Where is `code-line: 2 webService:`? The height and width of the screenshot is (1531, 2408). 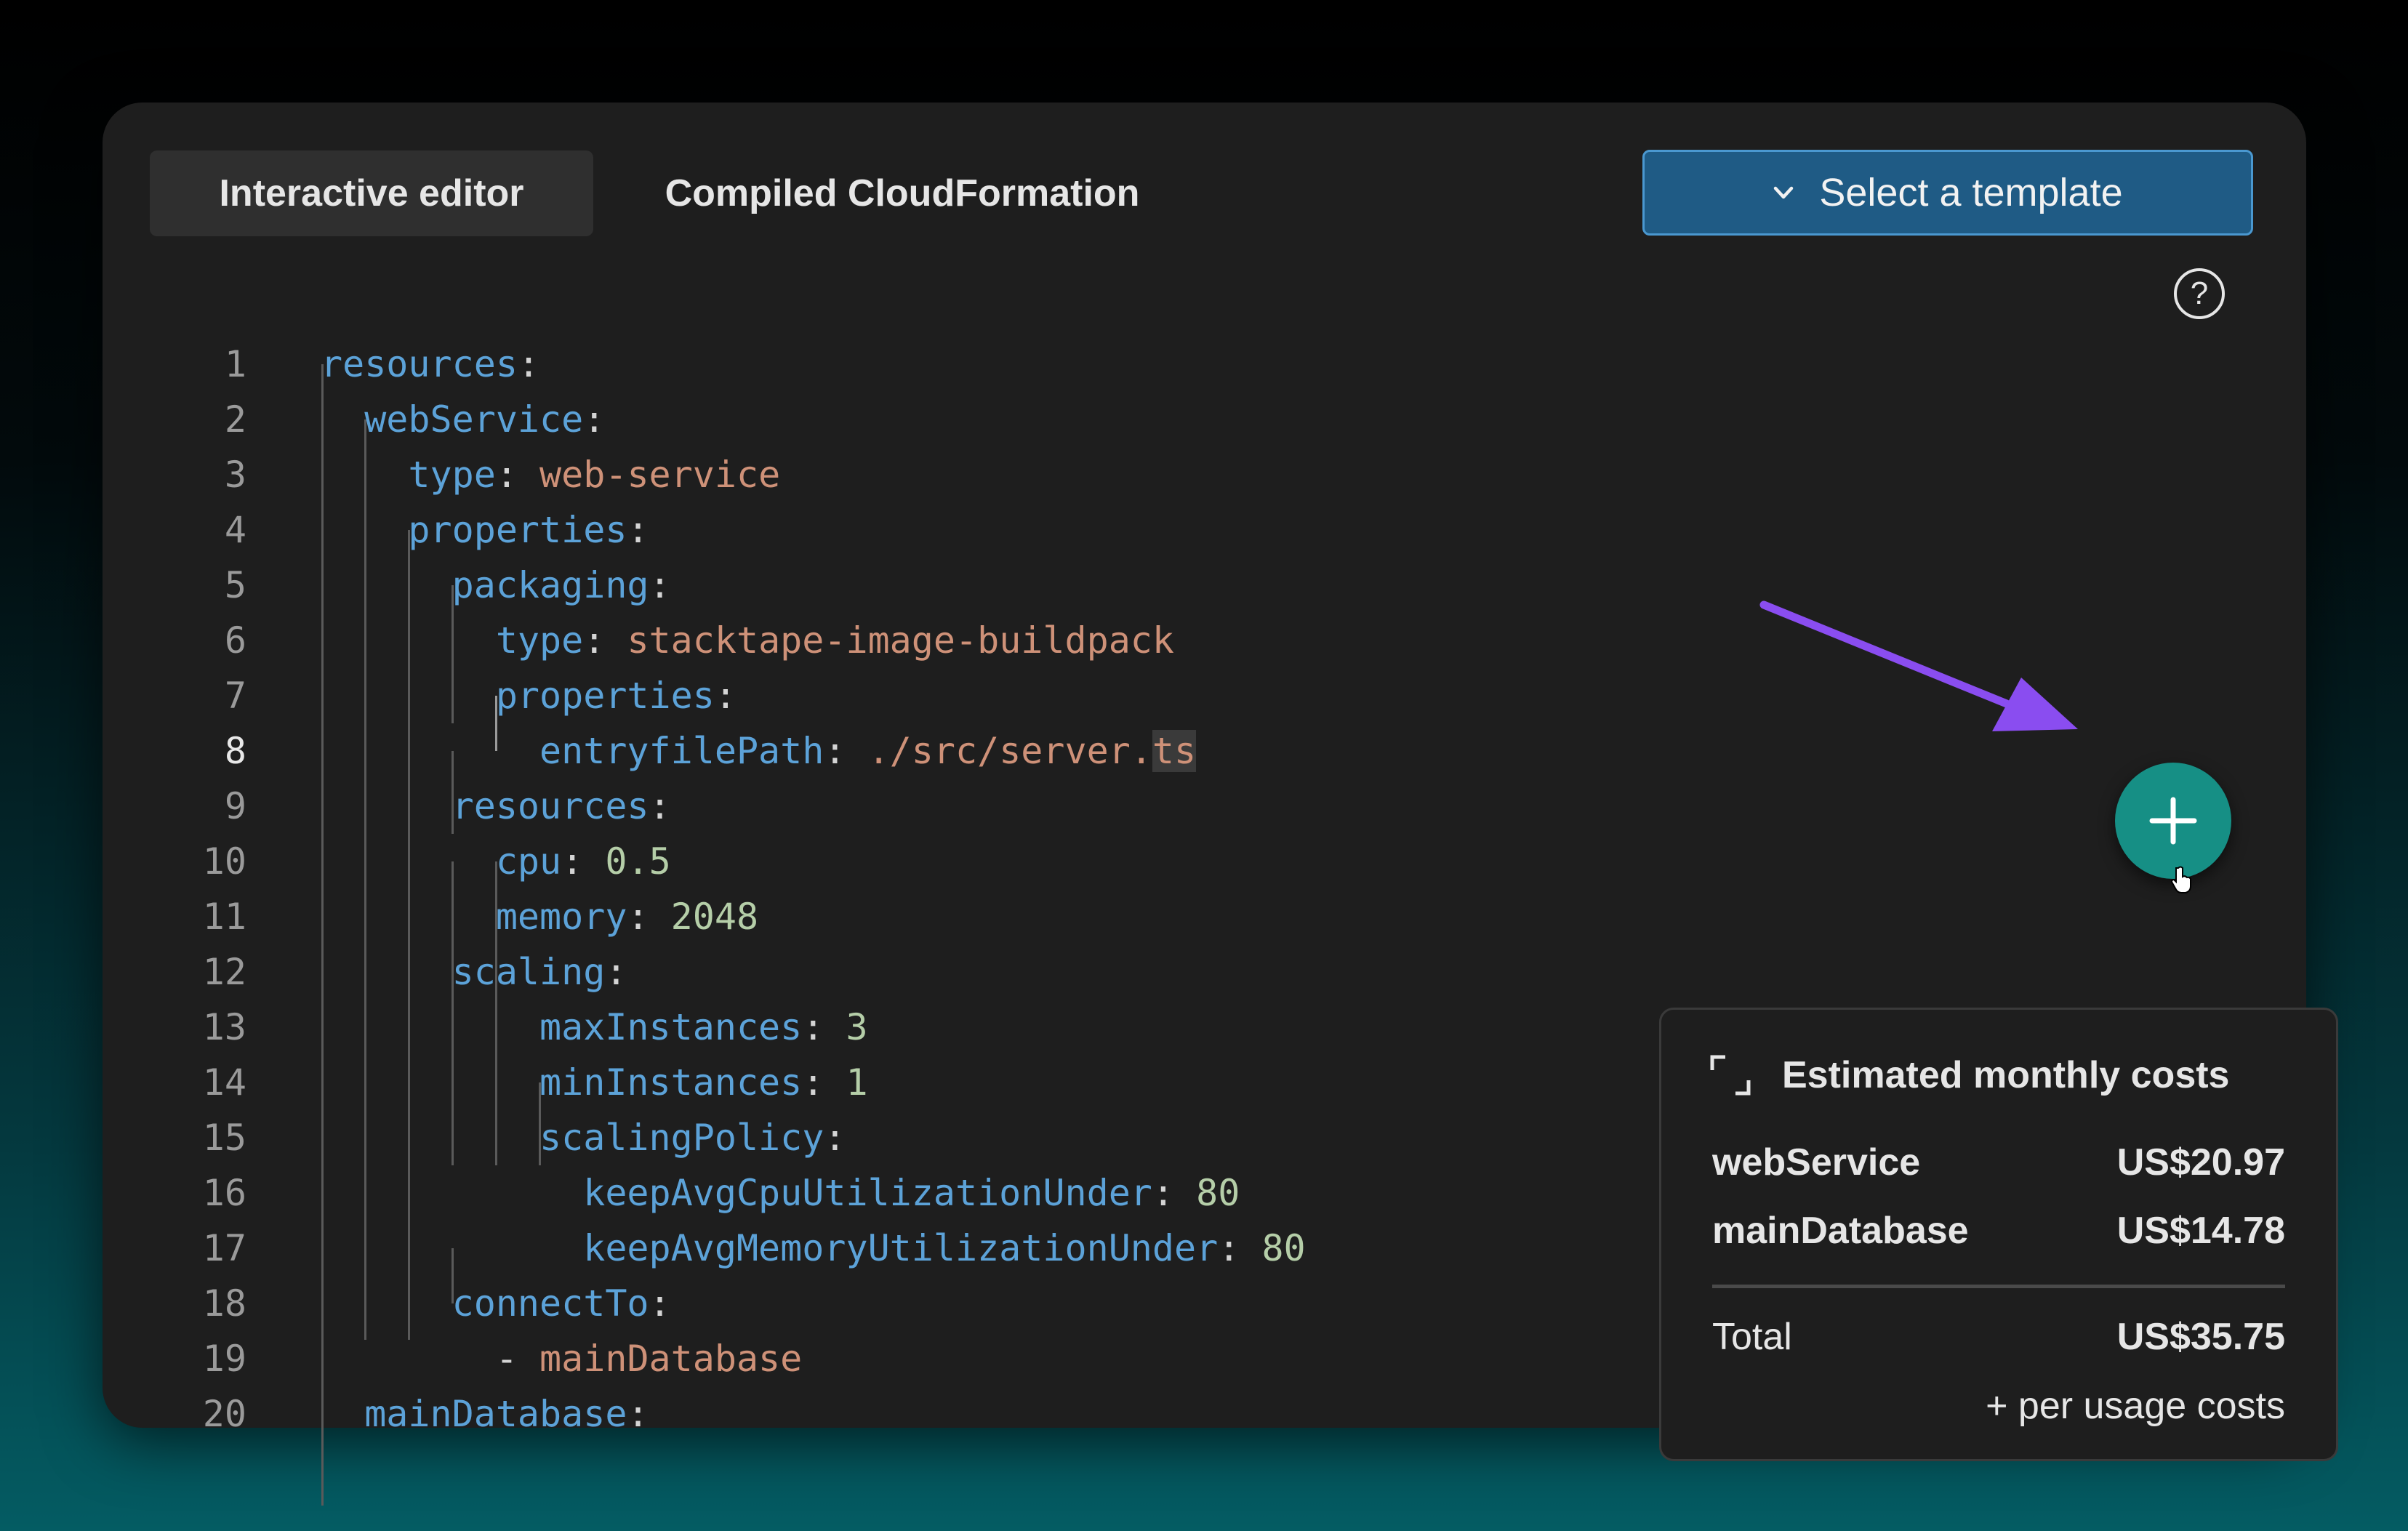 code-line: 2 webService: is located at coordinates (830, 419).